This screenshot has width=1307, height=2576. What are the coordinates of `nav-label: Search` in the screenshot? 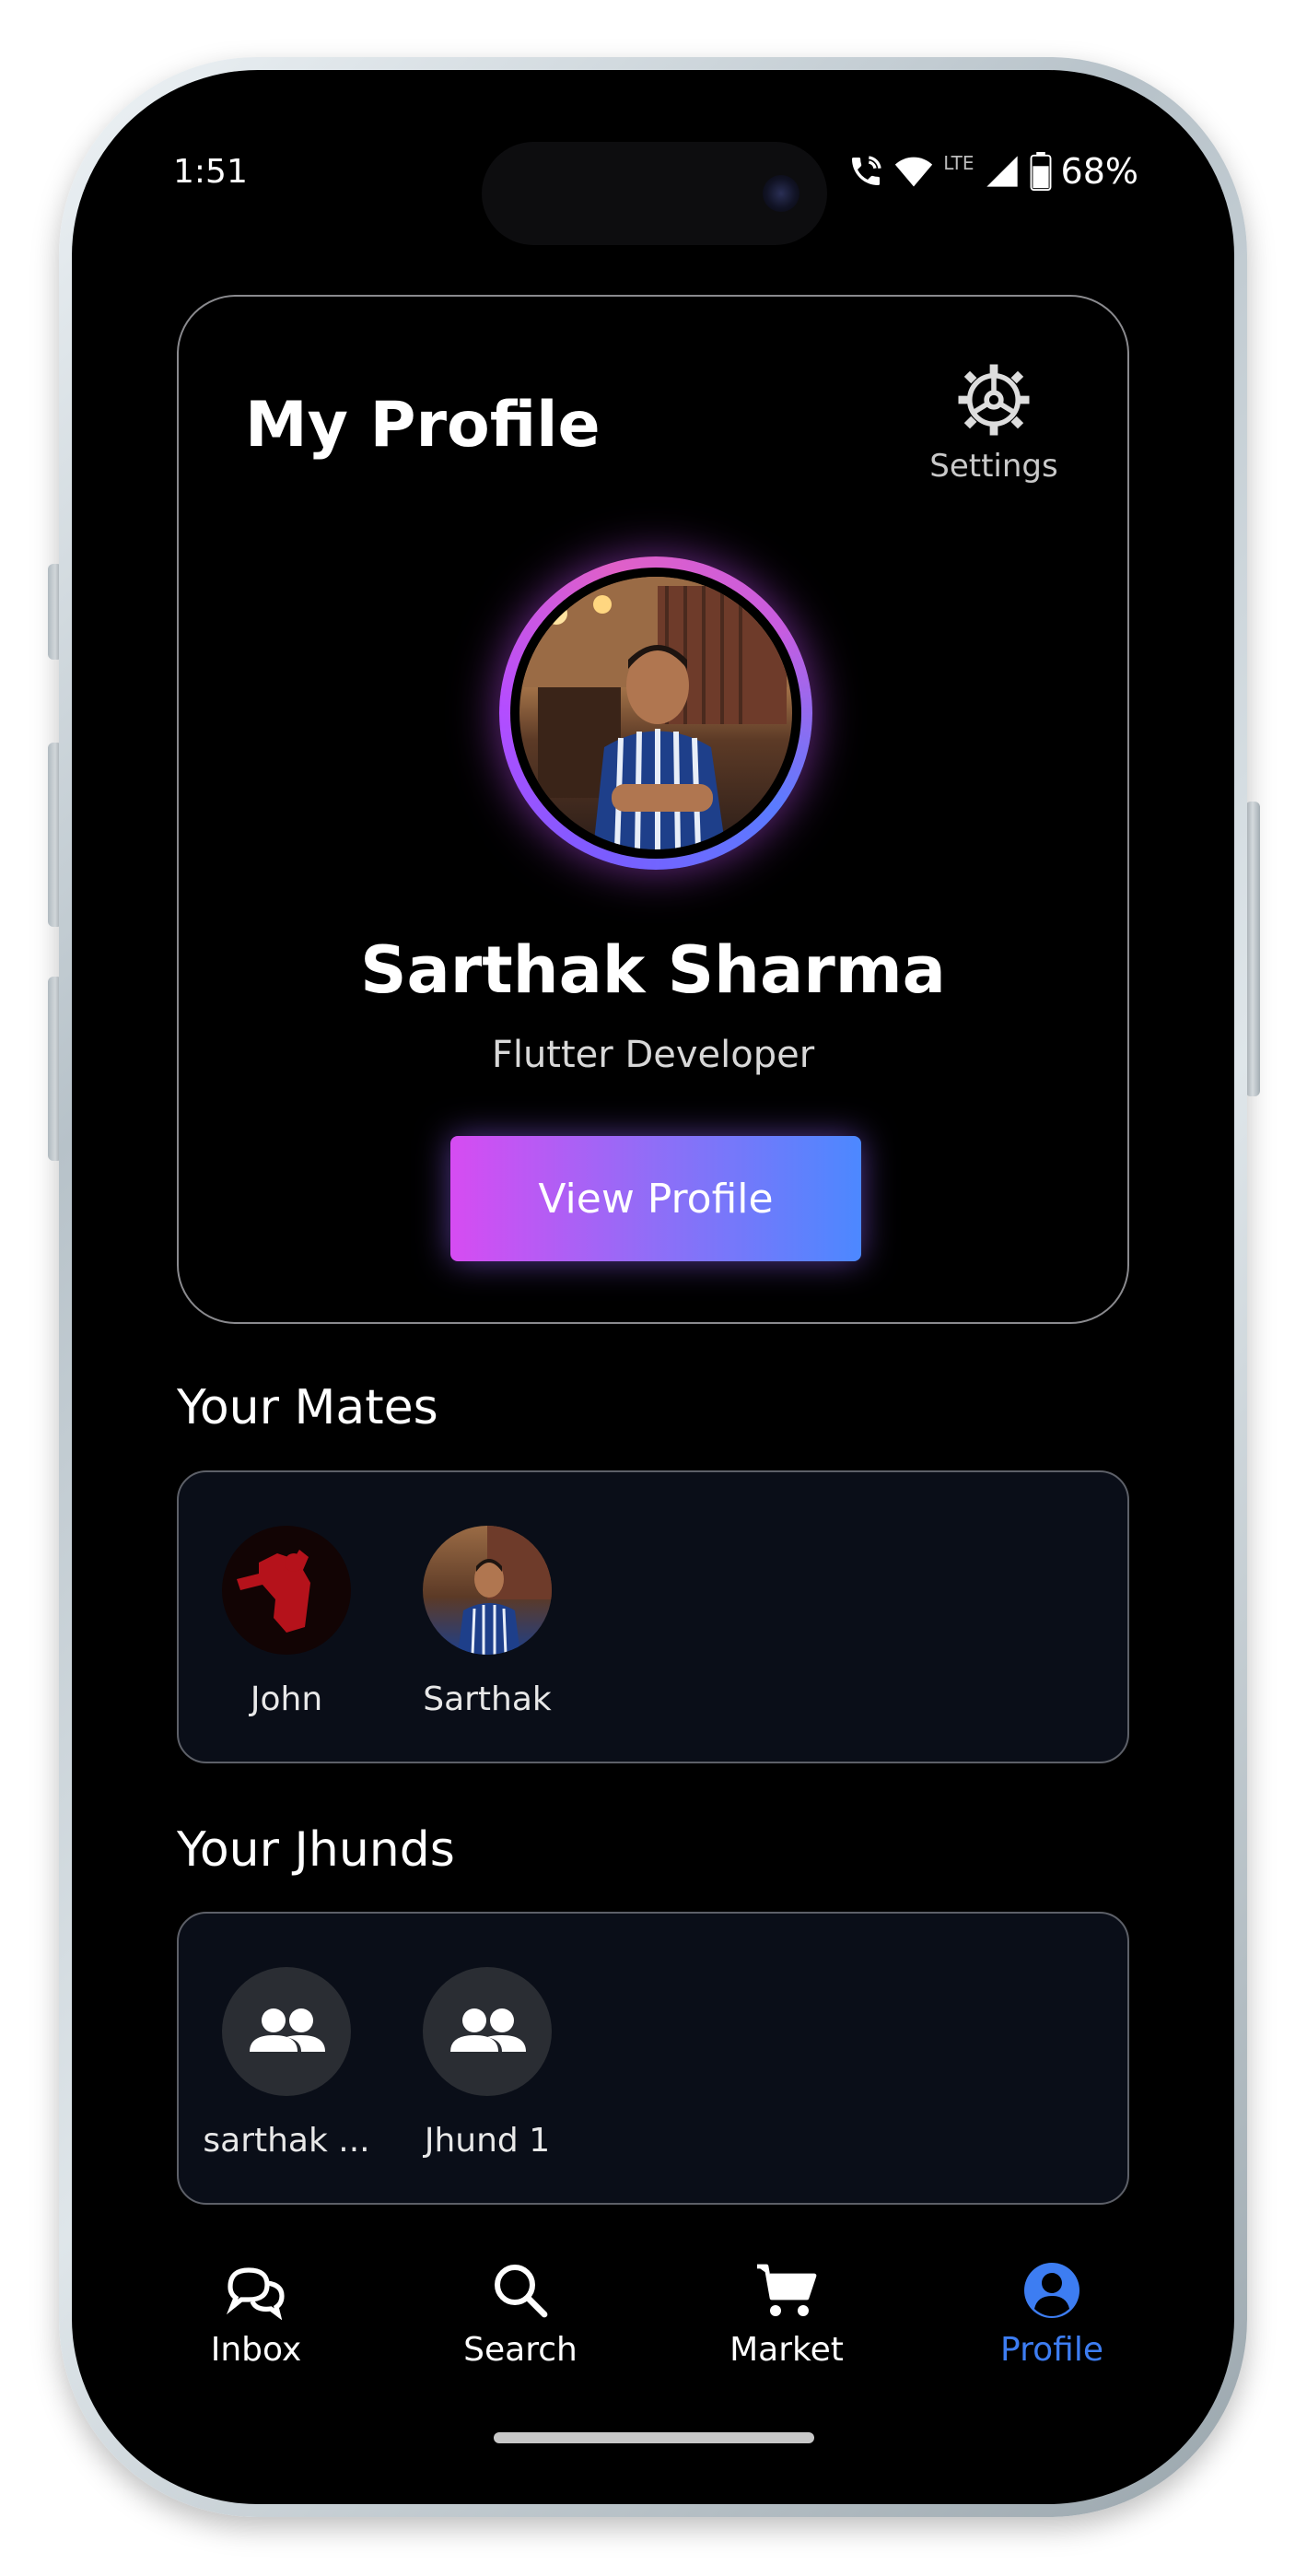 It's located at (521, 2350).